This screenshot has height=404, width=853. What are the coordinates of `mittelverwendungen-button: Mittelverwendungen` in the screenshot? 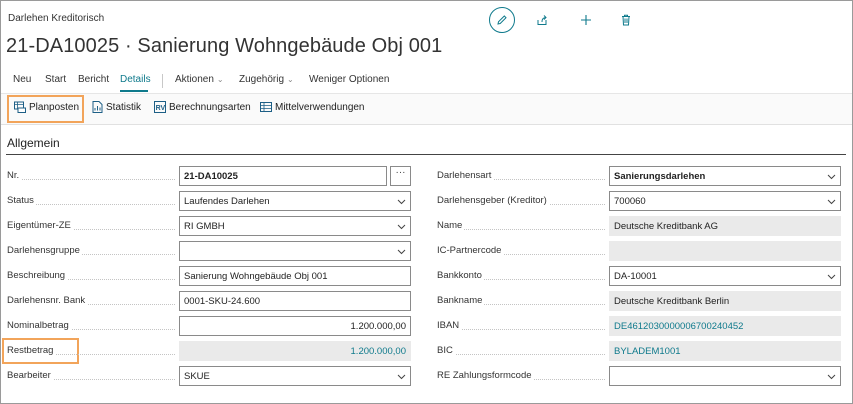 It's located at (312, 107).